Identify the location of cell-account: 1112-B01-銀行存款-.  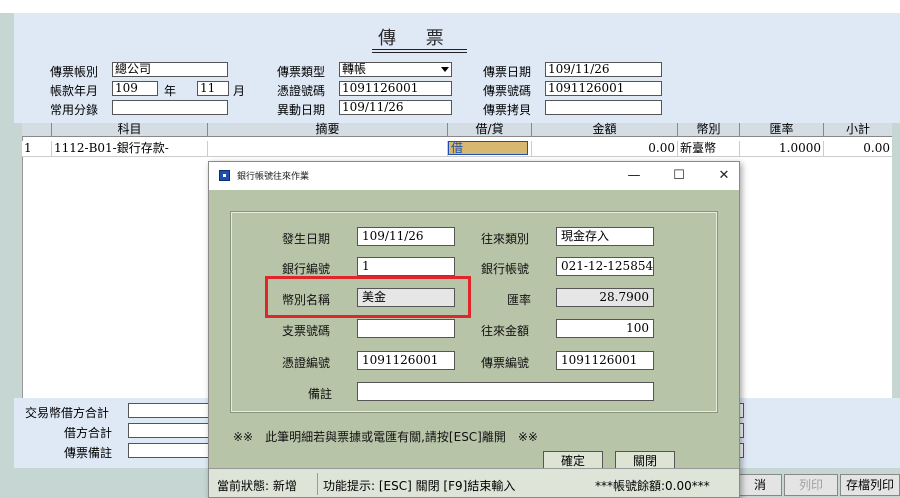
(130, 149).